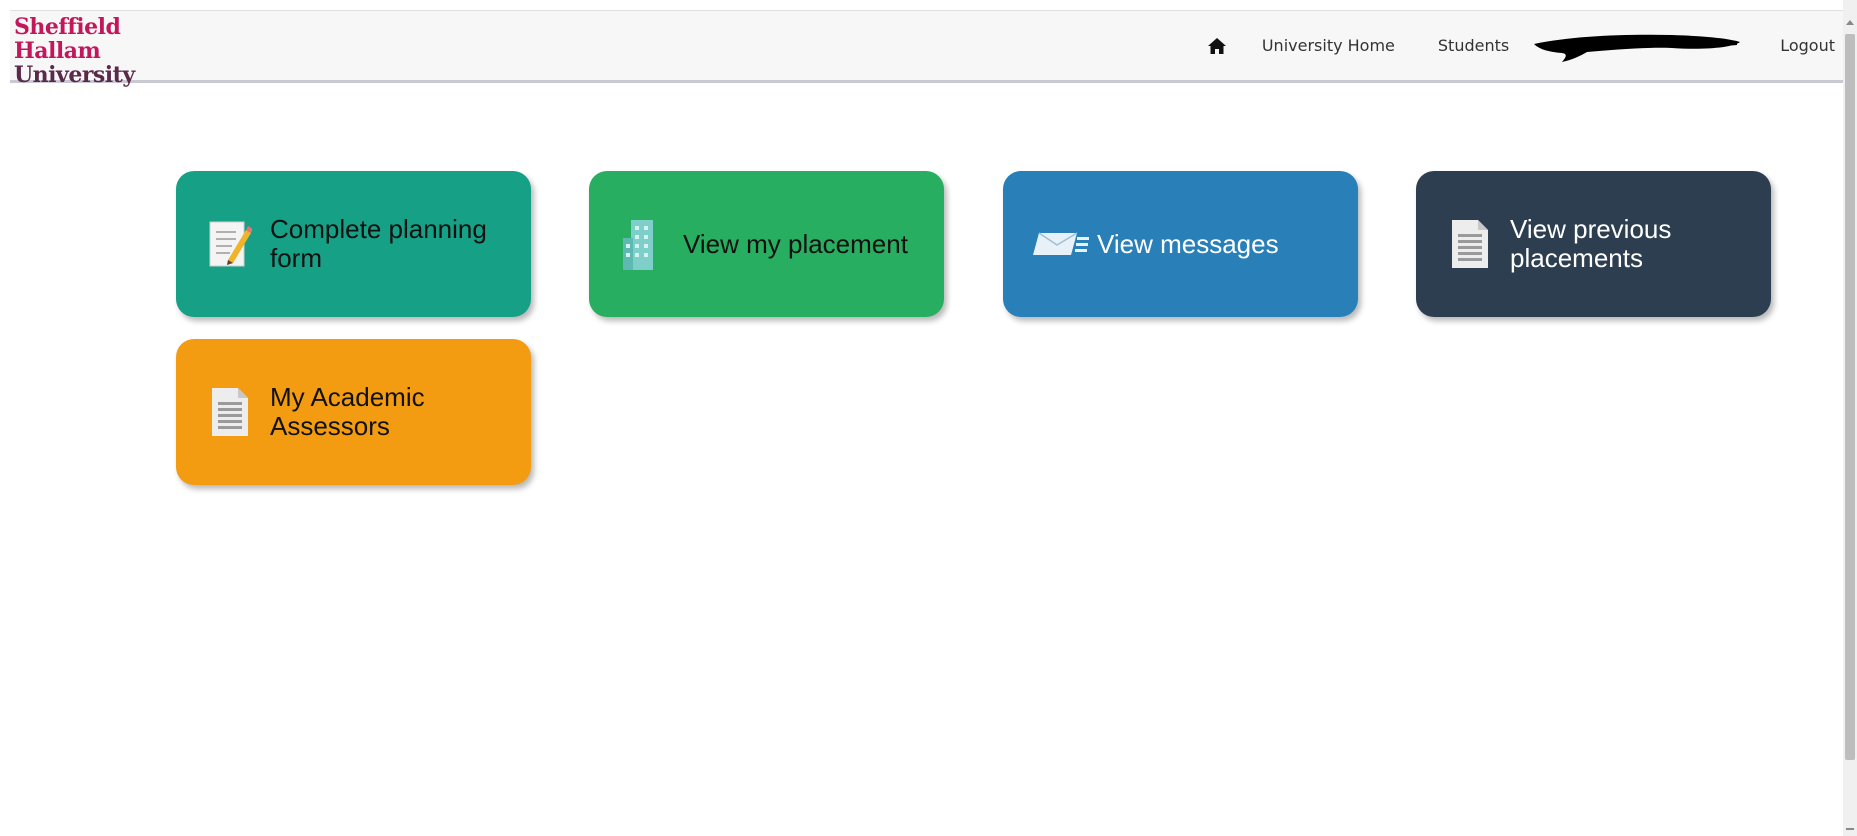  What do you see at coordinates (1524, 45) in the screenshot?
I see `top-nav: University Home Students Logout` at bounding box center [1524, 45].